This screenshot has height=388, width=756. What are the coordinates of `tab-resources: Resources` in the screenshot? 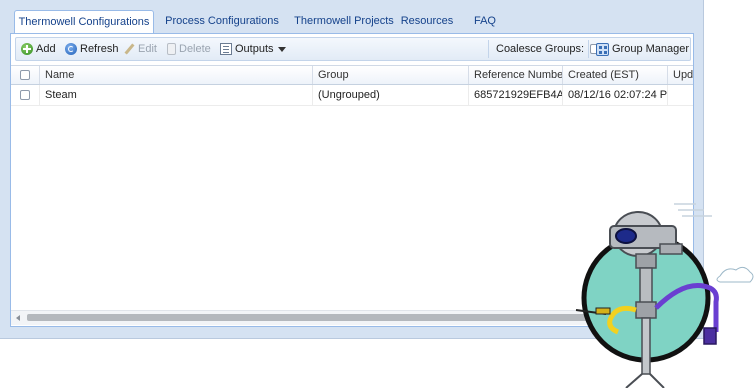 It's located at (427, 21).